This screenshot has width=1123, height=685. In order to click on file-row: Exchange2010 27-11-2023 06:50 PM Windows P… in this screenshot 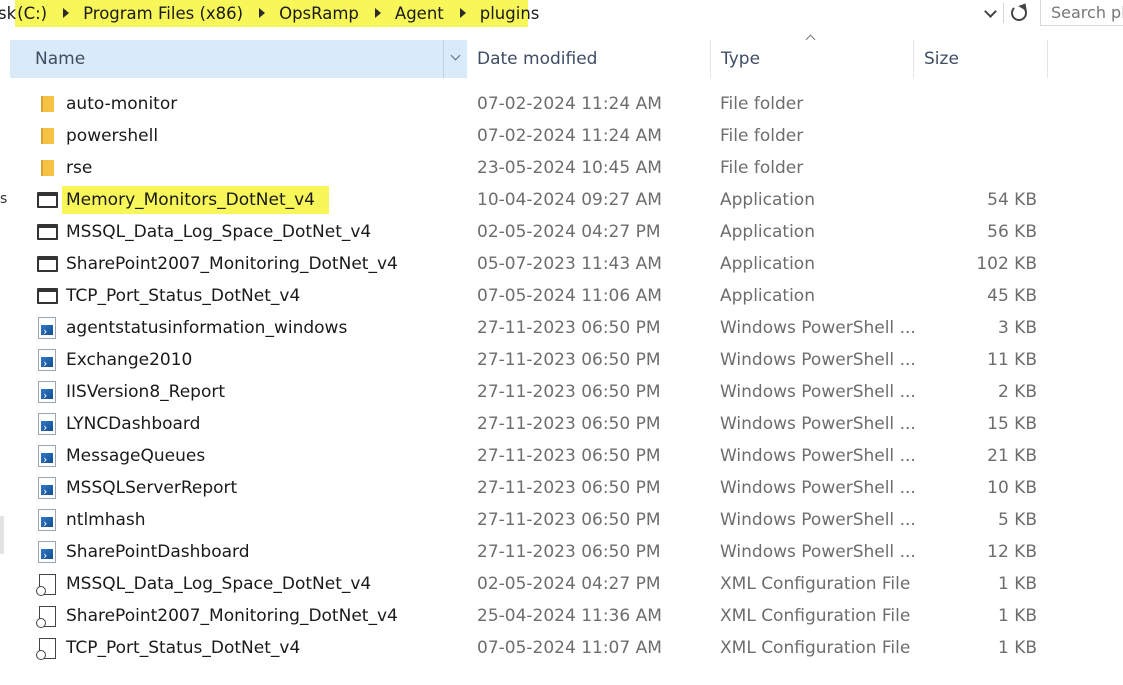, I will do `click(530, 360)`.